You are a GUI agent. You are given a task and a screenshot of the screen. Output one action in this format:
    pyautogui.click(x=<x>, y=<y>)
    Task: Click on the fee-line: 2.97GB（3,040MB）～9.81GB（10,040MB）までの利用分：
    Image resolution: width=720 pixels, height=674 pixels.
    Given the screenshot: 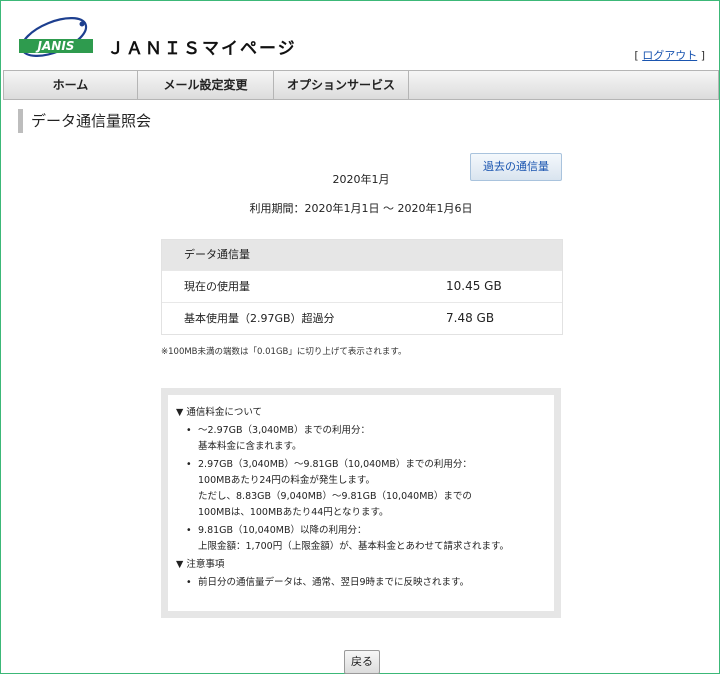 What is the action you would take?
    pyautogui.click(x=335, y=464)
    